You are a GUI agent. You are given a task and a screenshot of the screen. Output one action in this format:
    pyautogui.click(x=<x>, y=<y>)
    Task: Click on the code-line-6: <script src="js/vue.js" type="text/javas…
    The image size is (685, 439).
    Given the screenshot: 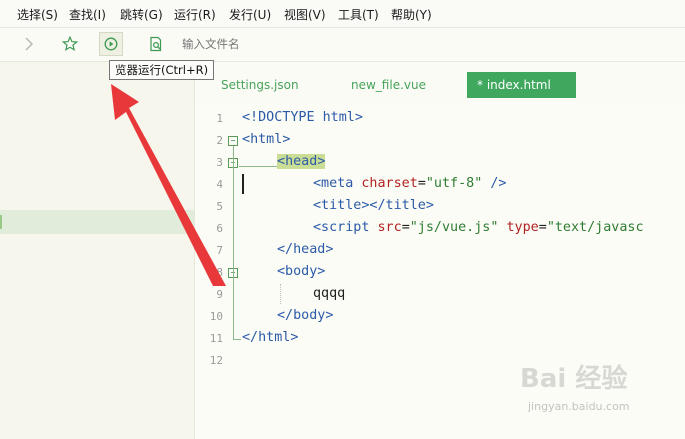 What is the action you would take?
    pyautogui.click(x=478, y=227)
    